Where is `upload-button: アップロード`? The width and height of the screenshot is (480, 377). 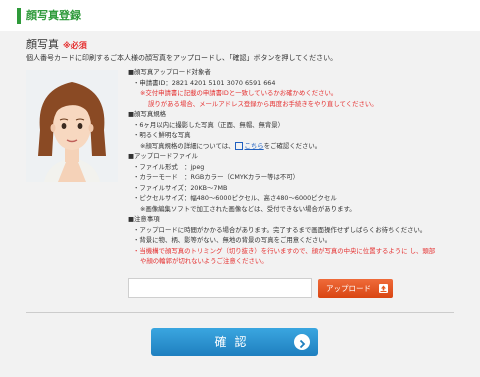 upload-button: アップロード is located at coordinates (355, 288).